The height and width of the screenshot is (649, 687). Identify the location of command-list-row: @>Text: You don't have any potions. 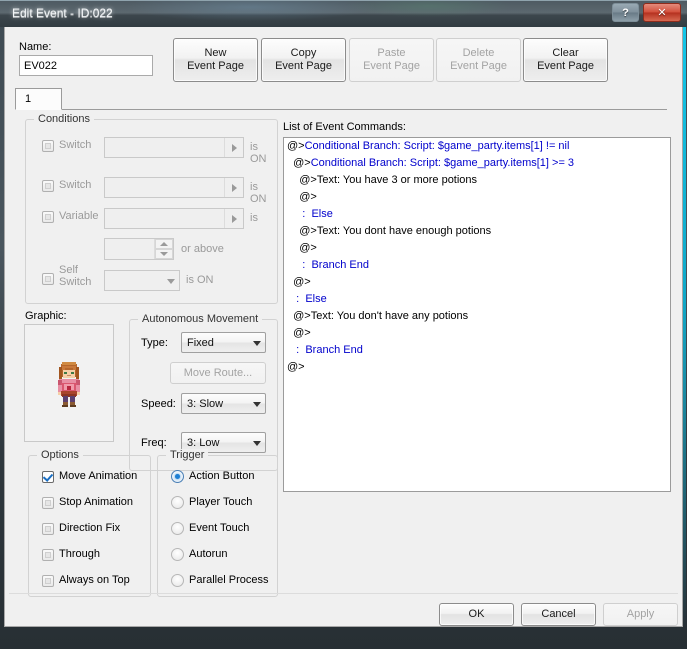
(477, 316).